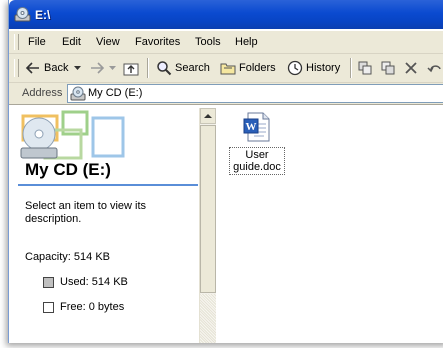 The height and width of the screenshot is (348, 443). I want to click on forward-dropdown, so click(112, 68).